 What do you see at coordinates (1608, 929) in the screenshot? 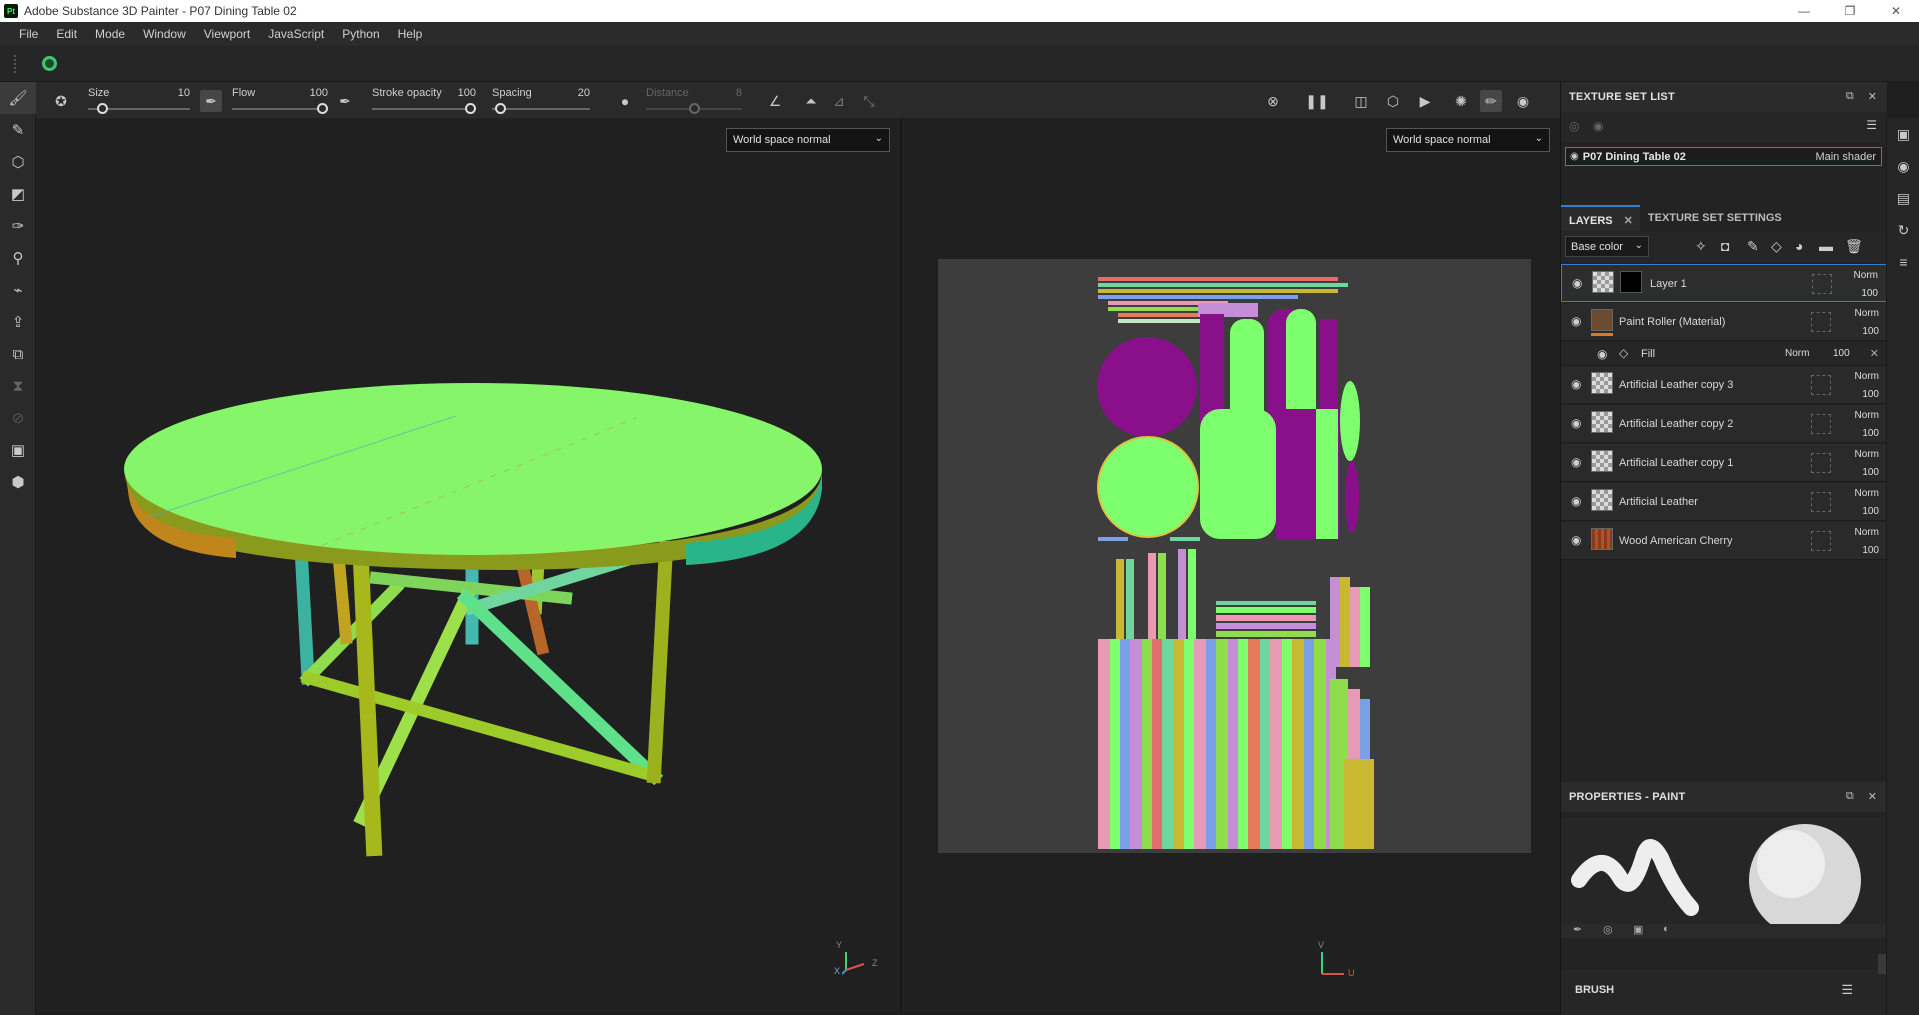
I see `alpha-icon: ◎` at bounding box center [1608, 929].